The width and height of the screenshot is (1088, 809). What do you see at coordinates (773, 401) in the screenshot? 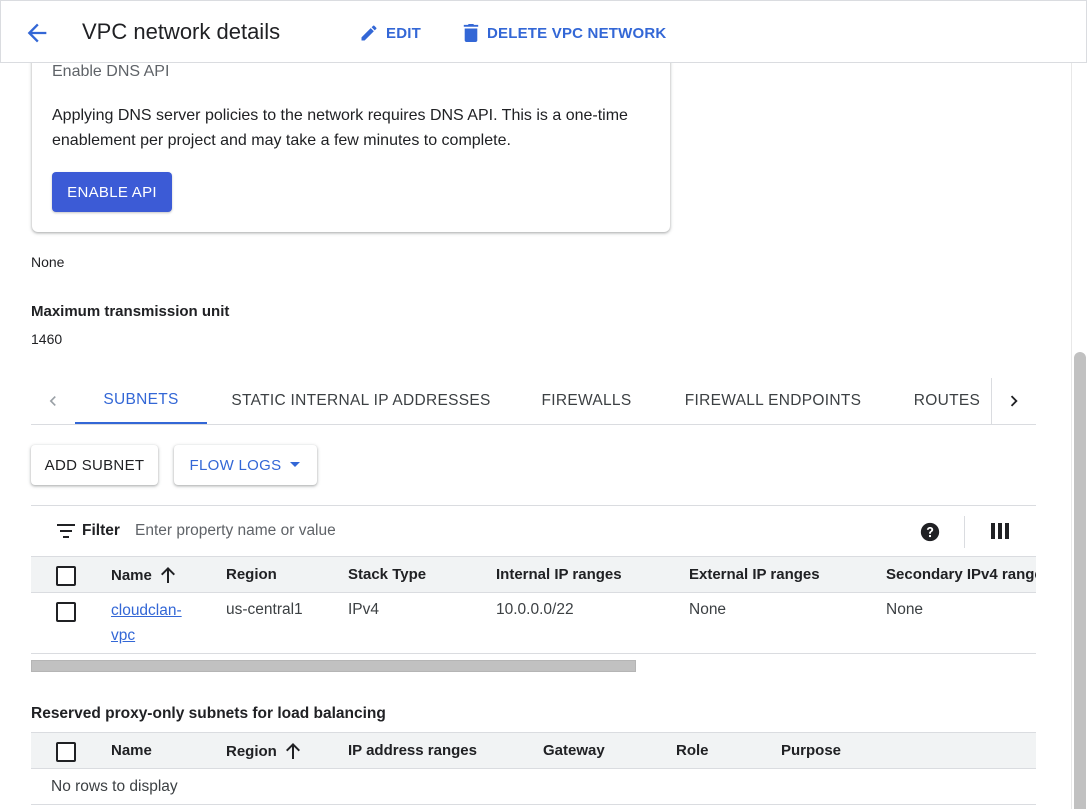
I see `tab-firewall-endpoints: FIREWALL ENDPOINTS` at bounding box center [773, 401].